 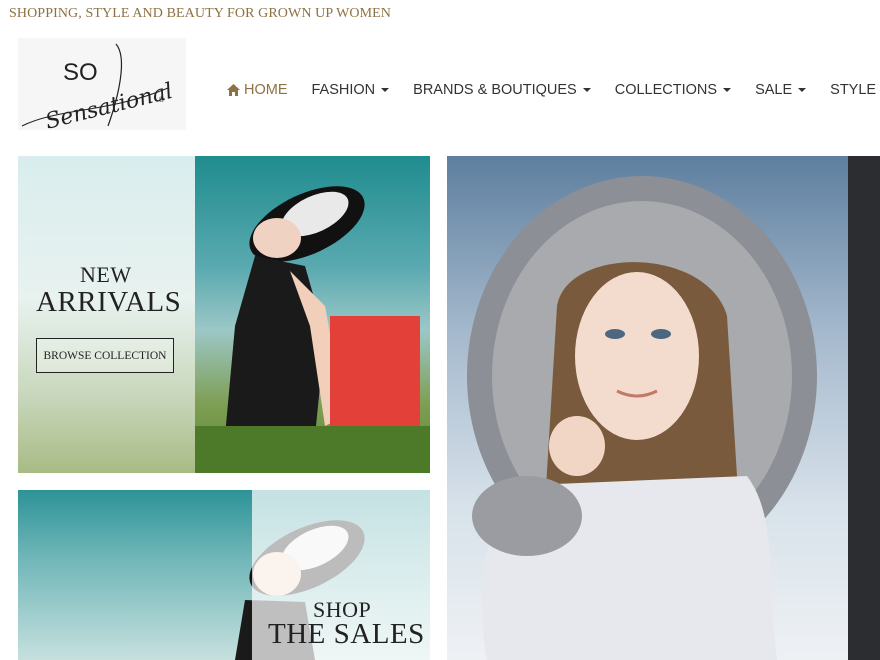 I want to click on sale-title: THE SALES, so click(x=346, y=634).